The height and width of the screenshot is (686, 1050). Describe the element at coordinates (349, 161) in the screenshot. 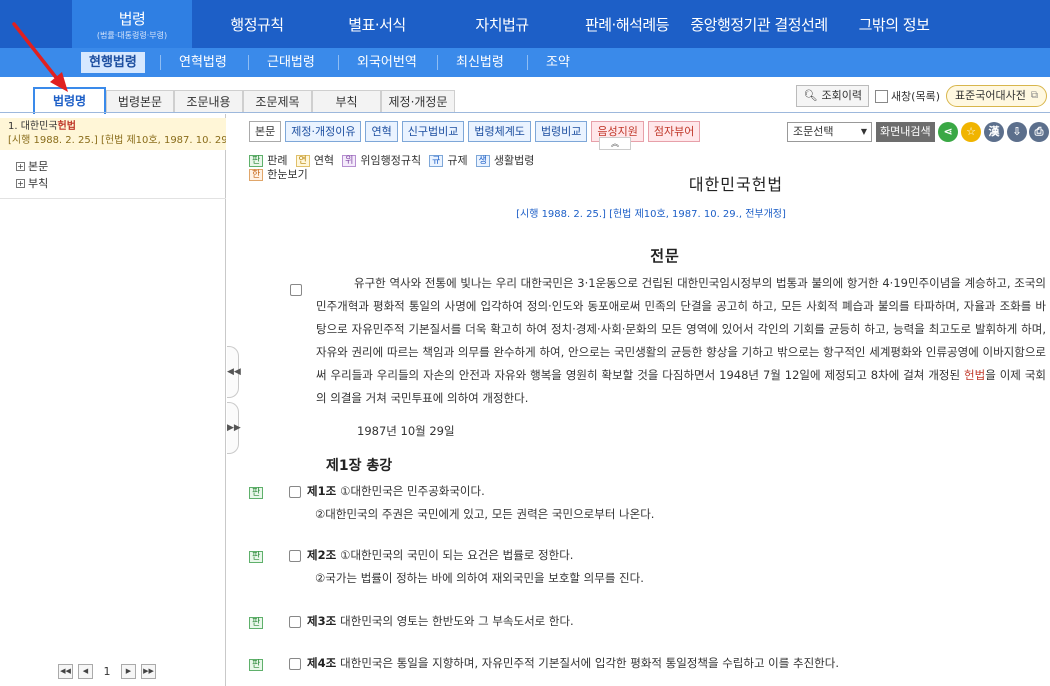

I see `delegated-rule-tag-icon: 위` at that location.